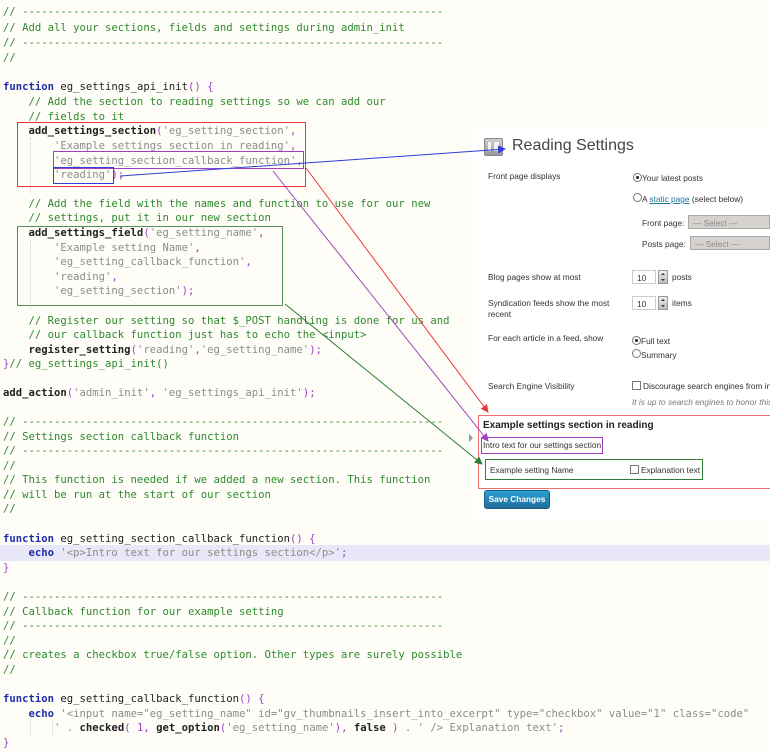 Image resolution: width=770 pixels, height=752 pixels. What do you see at coordinates (369, 728) in the screenshot?
I see `code-token: false` at bounding box center [369, 728].